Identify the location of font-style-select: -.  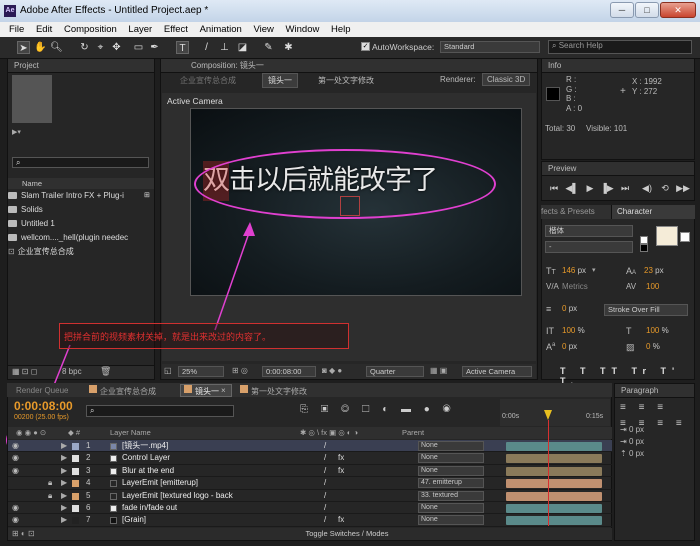
(589, 247).